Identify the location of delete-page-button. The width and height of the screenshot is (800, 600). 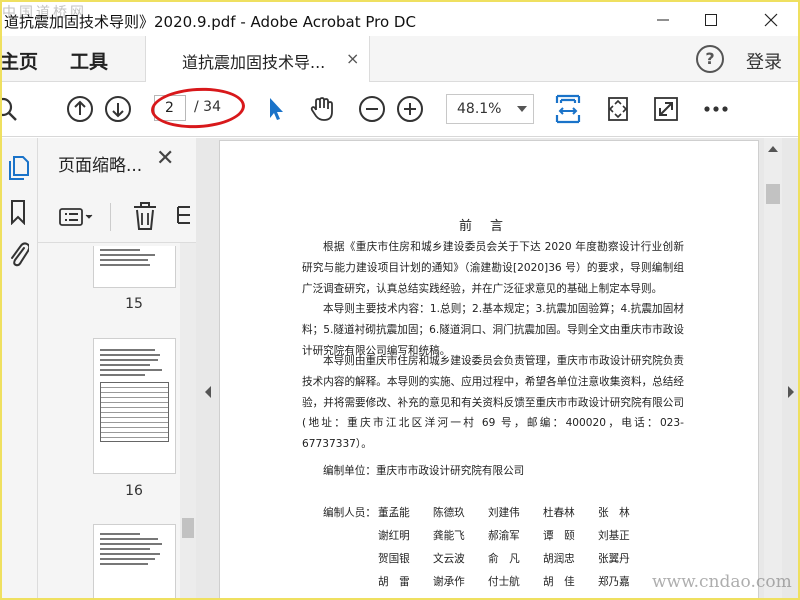
(145, 218).